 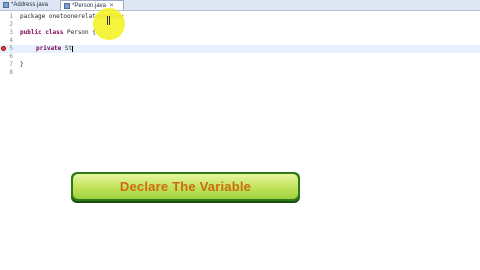 I want to click on code-text: private St, so click(x=55, y=49).